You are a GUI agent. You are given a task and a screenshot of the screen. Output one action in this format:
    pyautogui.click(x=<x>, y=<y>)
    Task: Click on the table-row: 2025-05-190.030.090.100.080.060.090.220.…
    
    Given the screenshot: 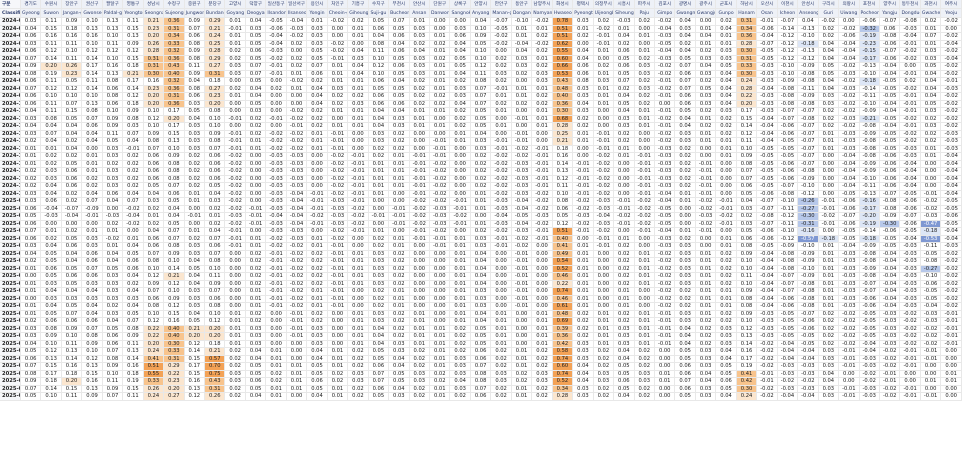 What is the action you would take?
    pyautogui.click(x=481, y=336)
    